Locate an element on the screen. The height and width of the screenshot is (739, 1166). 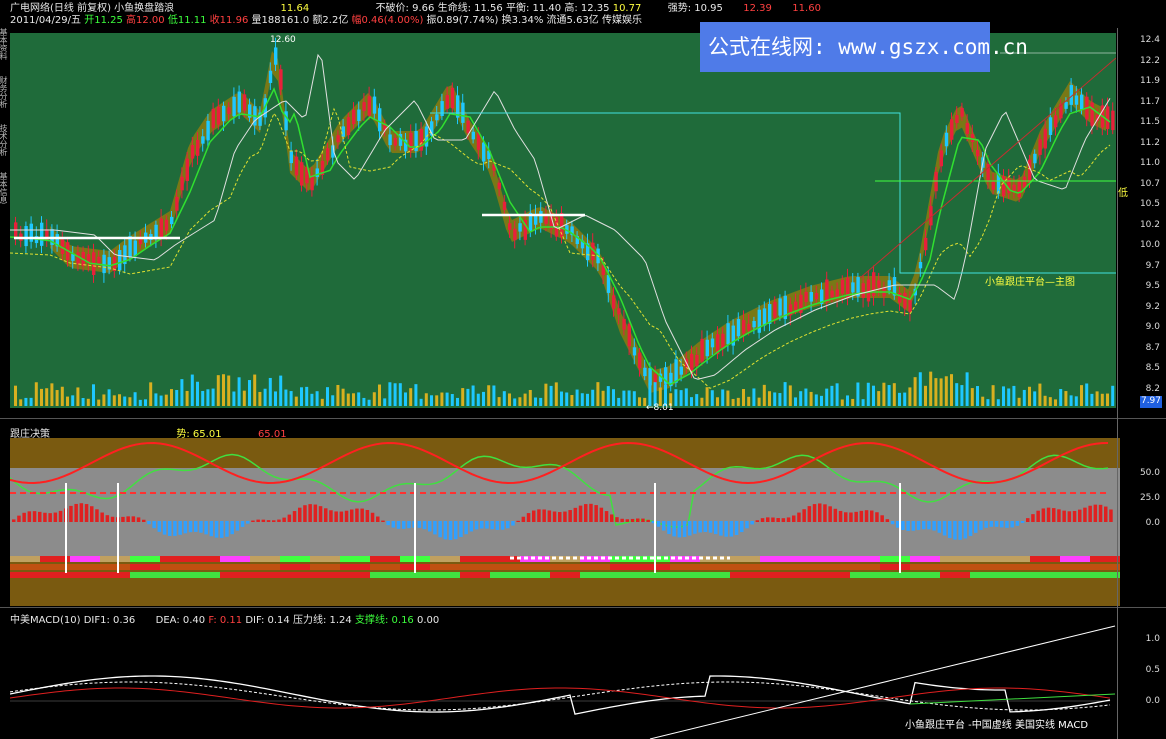
y-tick-label: 8.5 is located at coordinates (1152, 368).